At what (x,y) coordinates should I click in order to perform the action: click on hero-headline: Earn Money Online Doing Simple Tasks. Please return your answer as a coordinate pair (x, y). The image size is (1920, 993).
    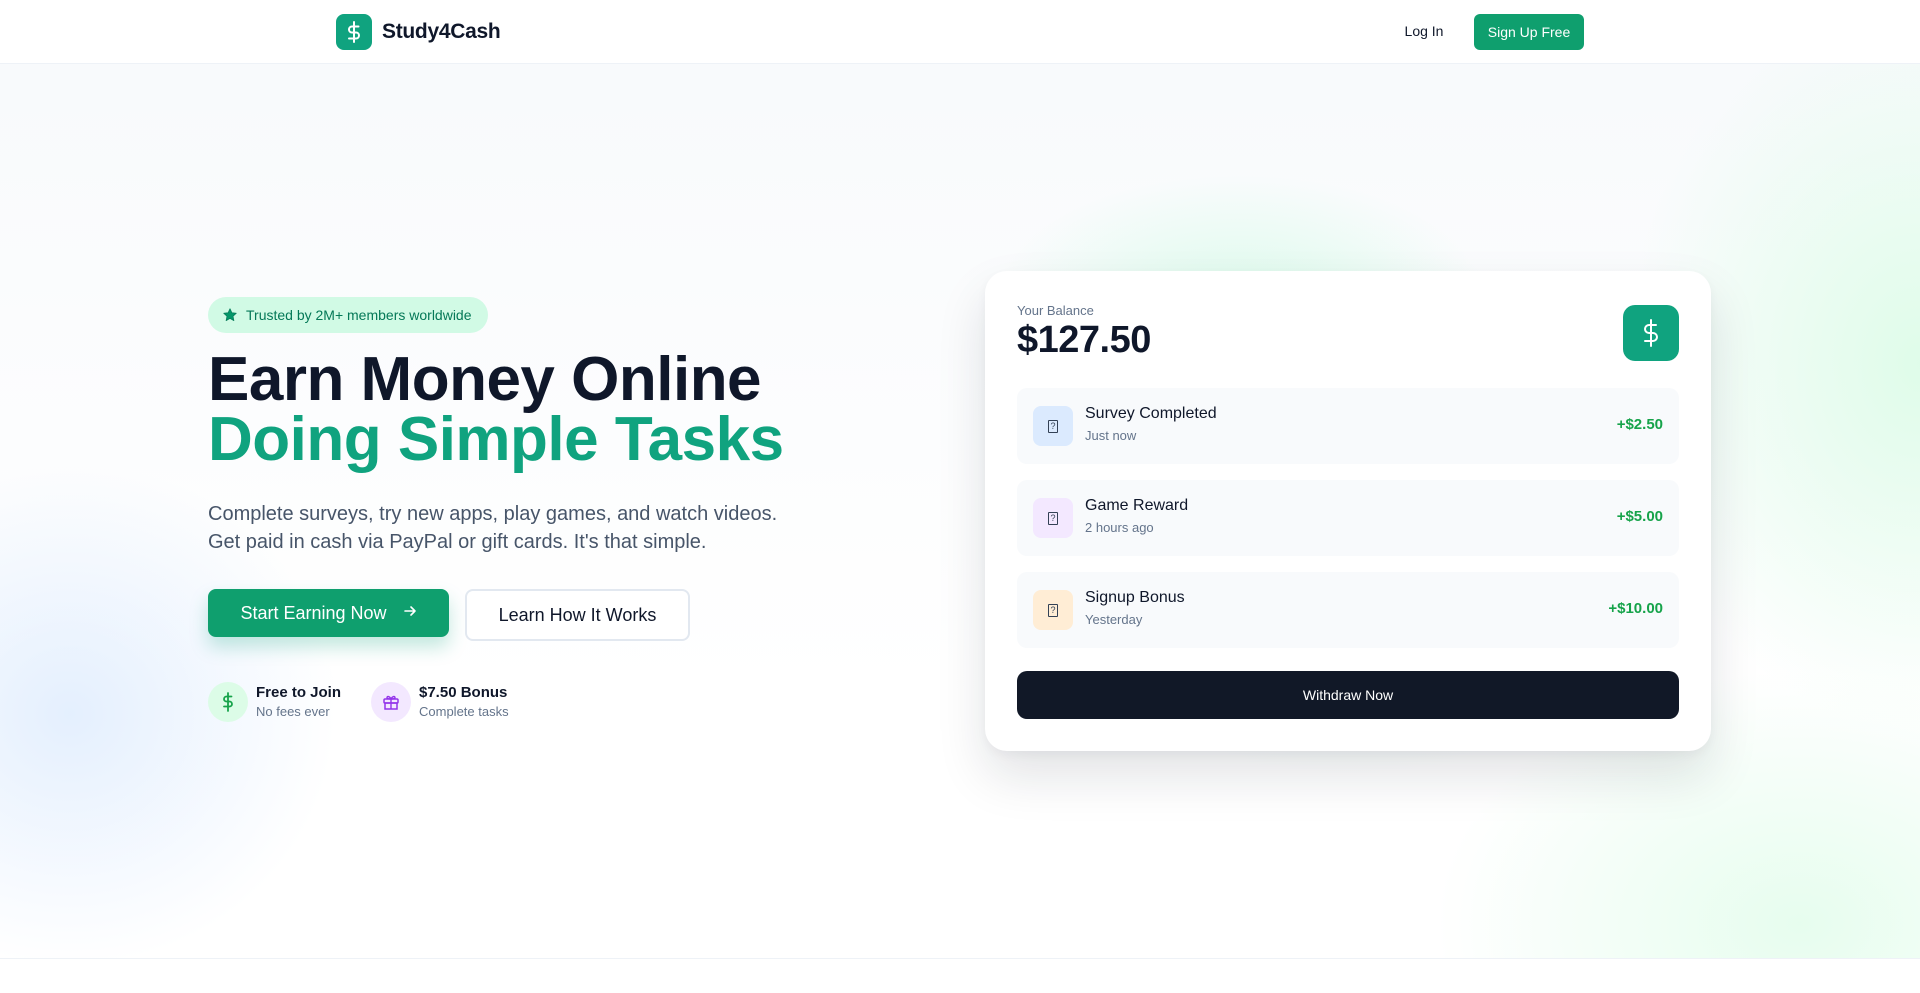
    Looking at the image, I should click on (496, 409).